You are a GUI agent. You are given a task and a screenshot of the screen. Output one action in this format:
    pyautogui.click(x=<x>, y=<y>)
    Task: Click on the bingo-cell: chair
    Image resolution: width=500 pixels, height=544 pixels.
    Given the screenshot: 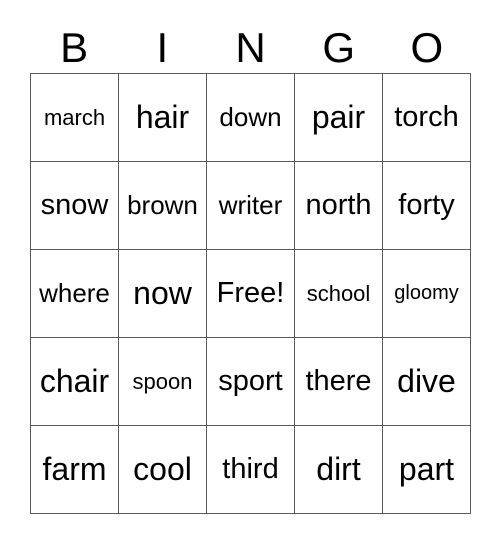 What is the action you would take?
    pyautogui.click(x=75, y=382)
    